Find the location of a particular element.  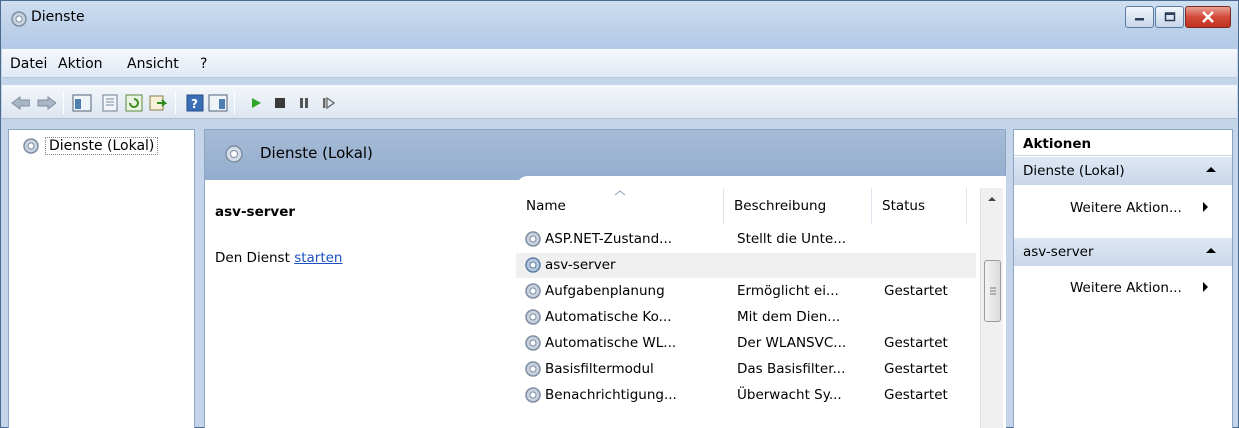

refresh-icon is located at coordinates (134, 103).